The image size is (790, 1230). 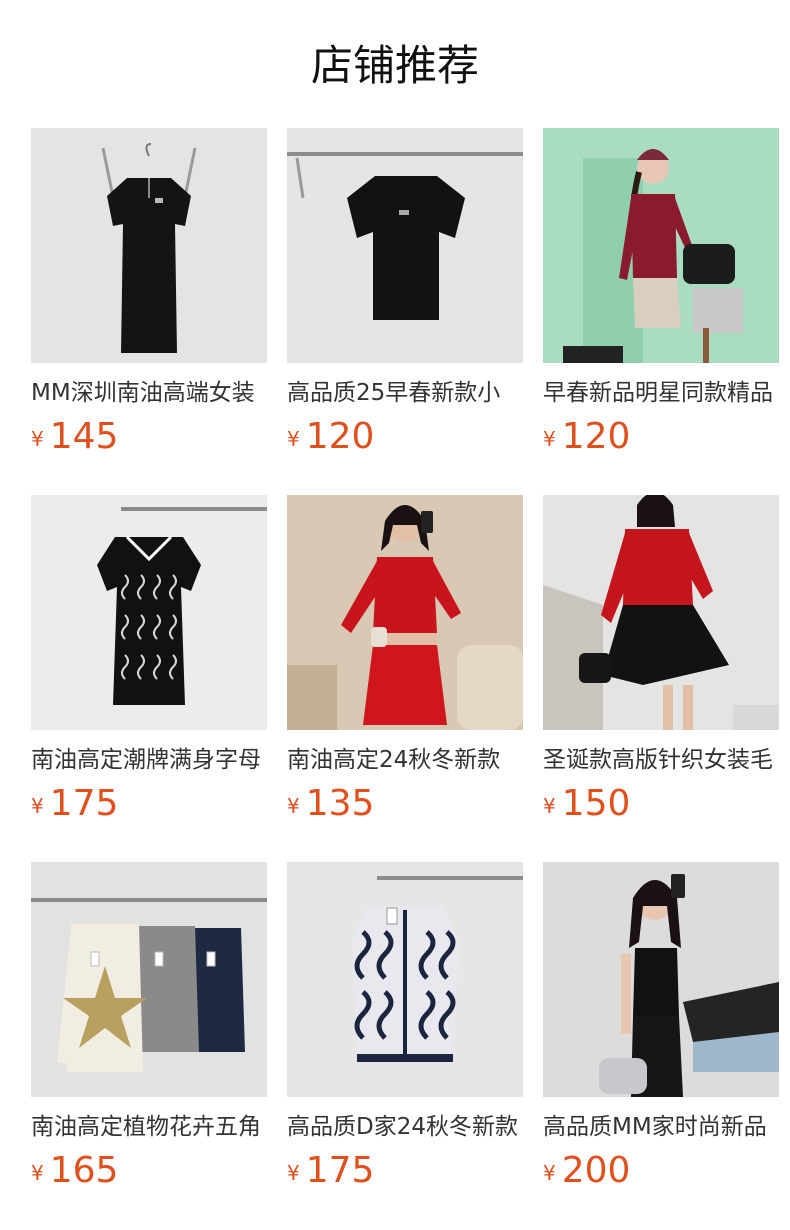 I want to click on product-card: 南油高定潮牌满身字母 ¥175, so click(x=149, y=665).